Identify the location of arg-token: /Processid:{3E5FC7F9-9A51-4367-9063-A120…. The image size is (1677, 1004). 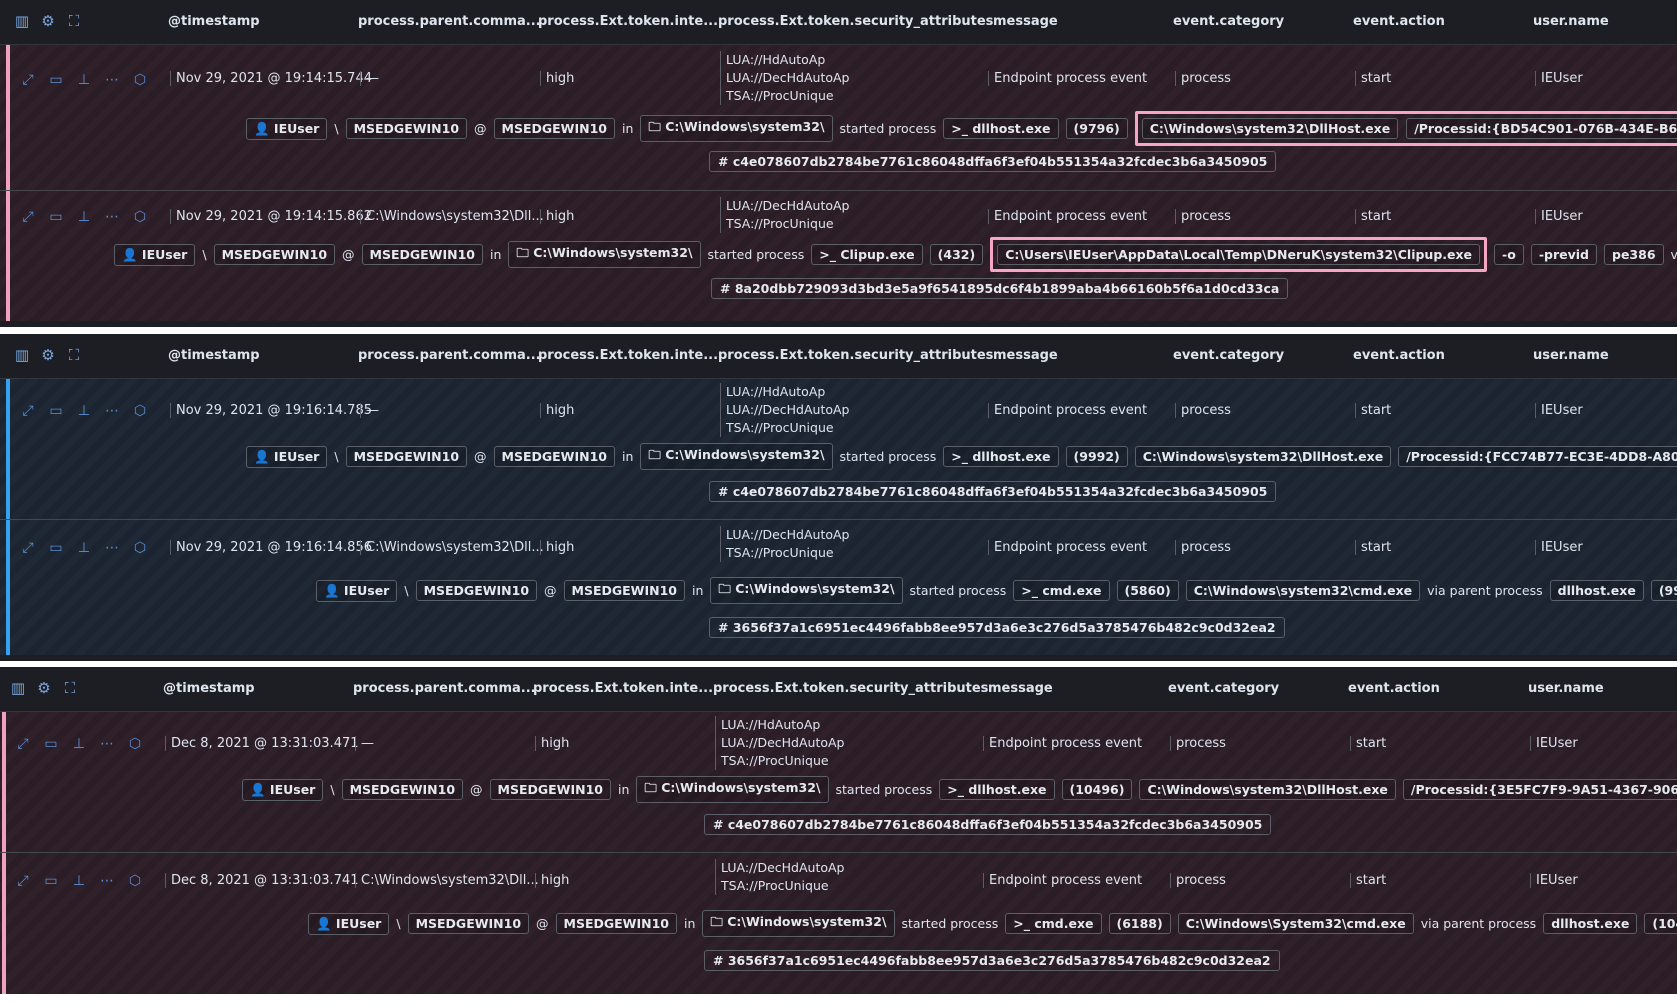
(1539, 789).